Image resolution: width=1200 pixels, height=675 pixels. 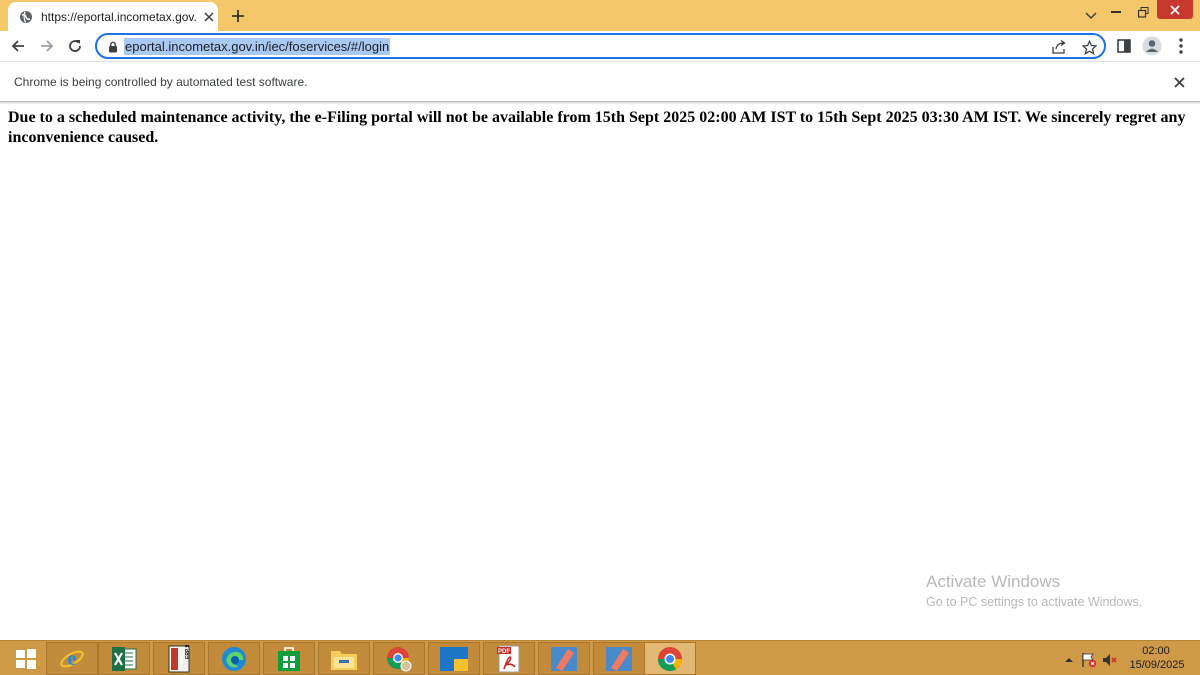 What do you see at coordinates (289, 658) in the screenshot?
I see `store-icon` at bounding box center [289, 658].